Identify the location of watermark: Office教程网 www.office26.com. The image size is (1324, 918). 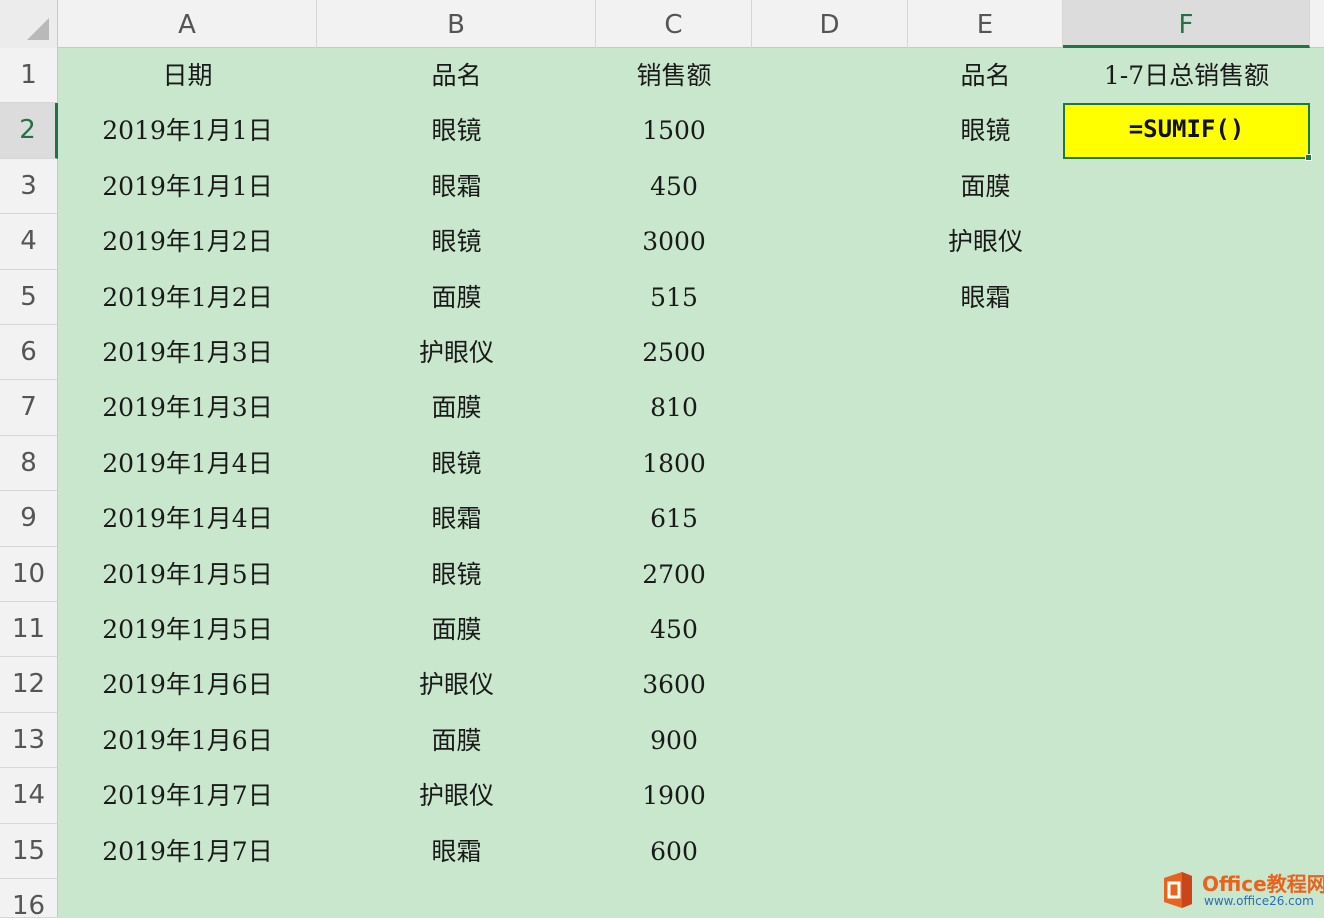
(1241, 892).